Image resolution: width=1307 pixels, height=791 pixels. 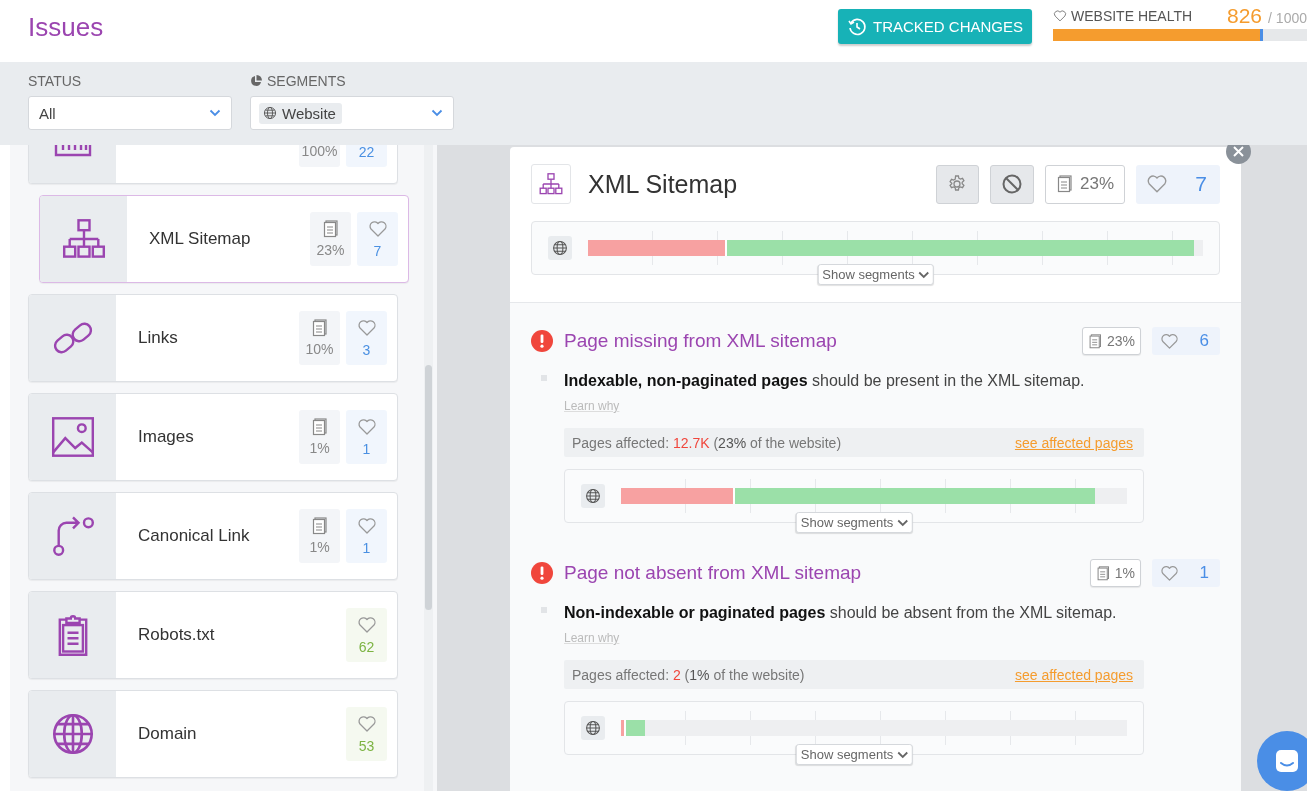 I want to click on issue-count: 3, so click(x=366, y=338).